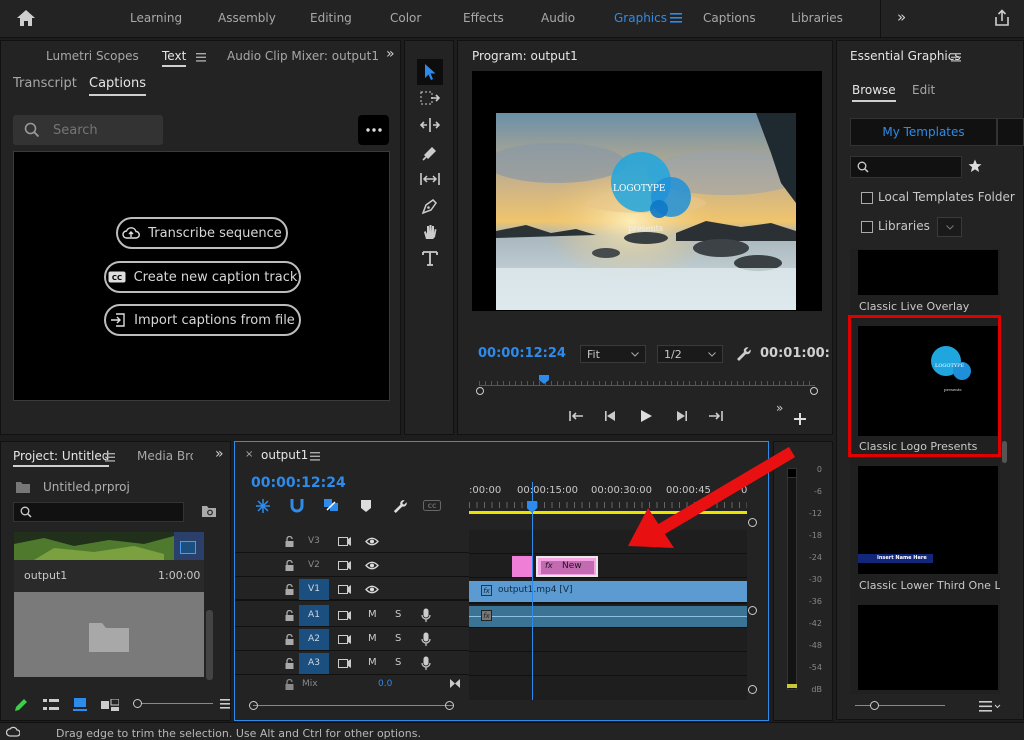 The width and height of the screenshot is (1024, 740). I want to click on project-search-input, so click(98, 512).